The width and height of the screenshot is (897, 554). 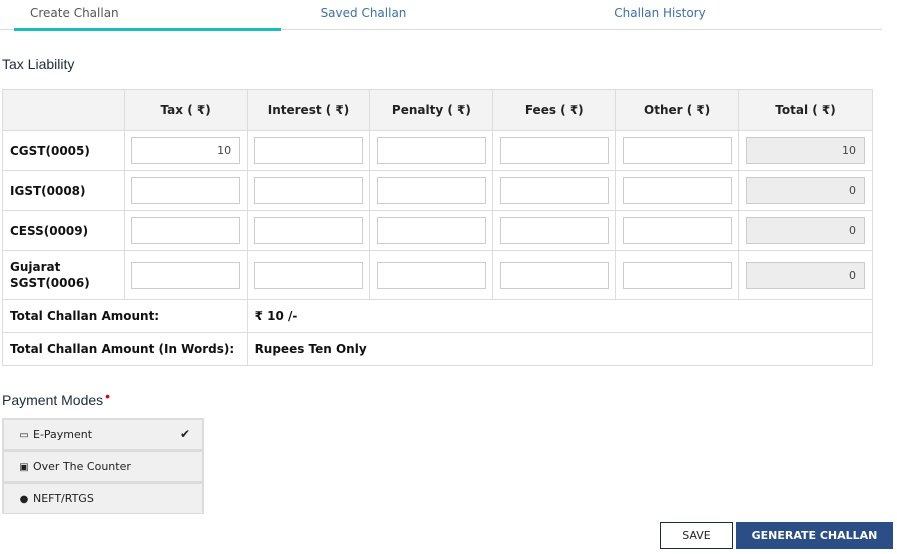 What do you see at coordinates (431, 110) in the screenshot?
I see `column-header-penalty: Penalty ( ₹)` at bounding box center [431, 110].